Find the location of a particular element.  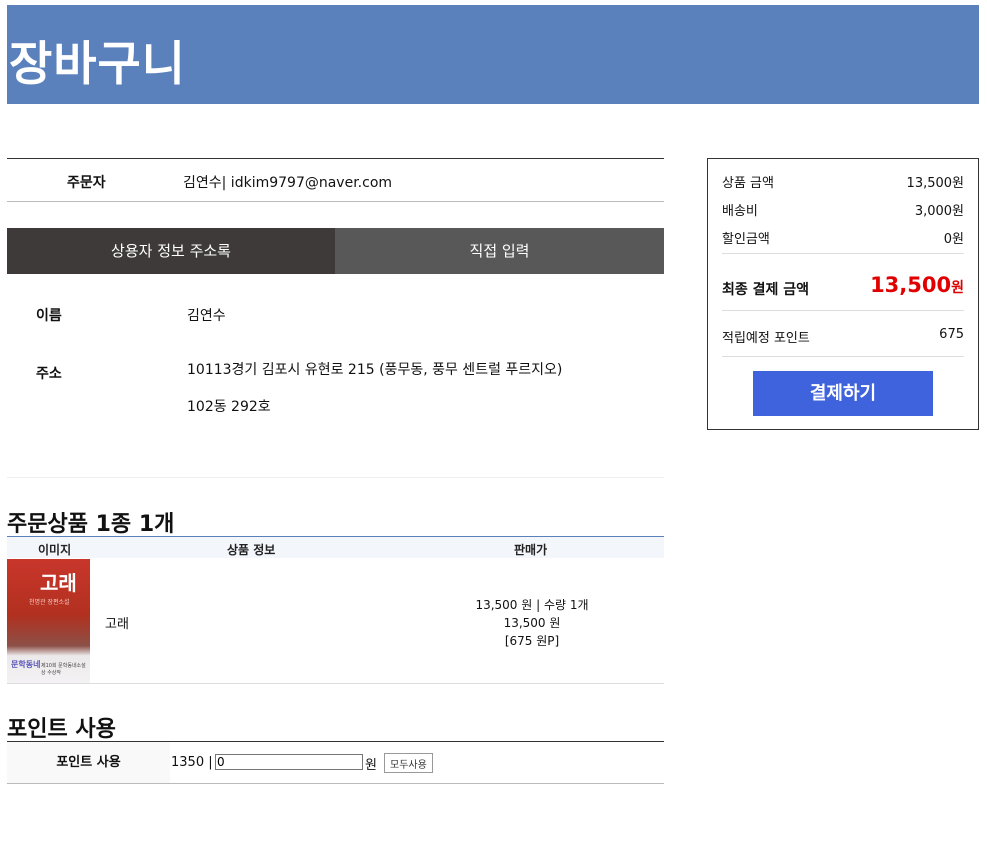

tab-direct-input: 직접 입력 is located at coordinates (499, 251).